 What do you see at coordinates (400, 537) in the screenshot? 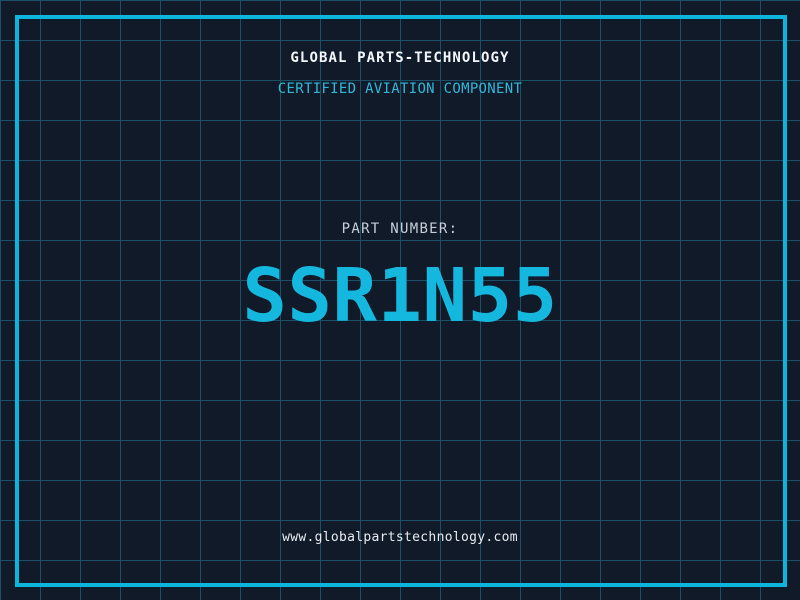
I see `website-url: www.globalpartstechnology.com` at bounding box center [400, 537].